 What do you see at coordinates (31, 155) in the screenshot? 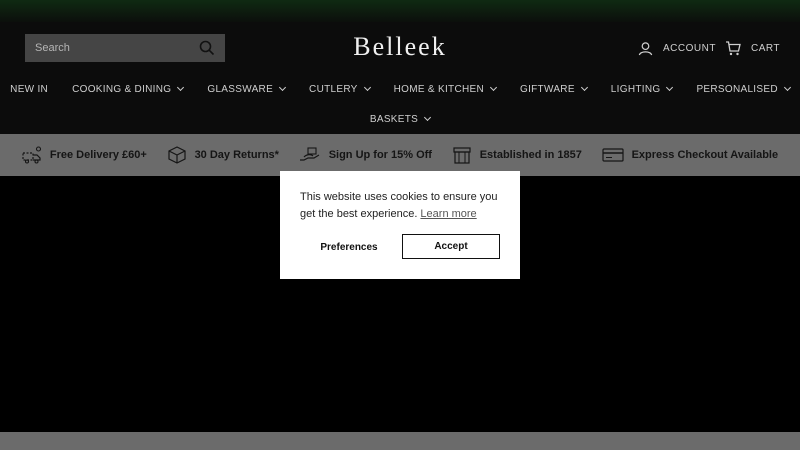
I see `delivery-truck-icon` at bounding box center [31, 155].